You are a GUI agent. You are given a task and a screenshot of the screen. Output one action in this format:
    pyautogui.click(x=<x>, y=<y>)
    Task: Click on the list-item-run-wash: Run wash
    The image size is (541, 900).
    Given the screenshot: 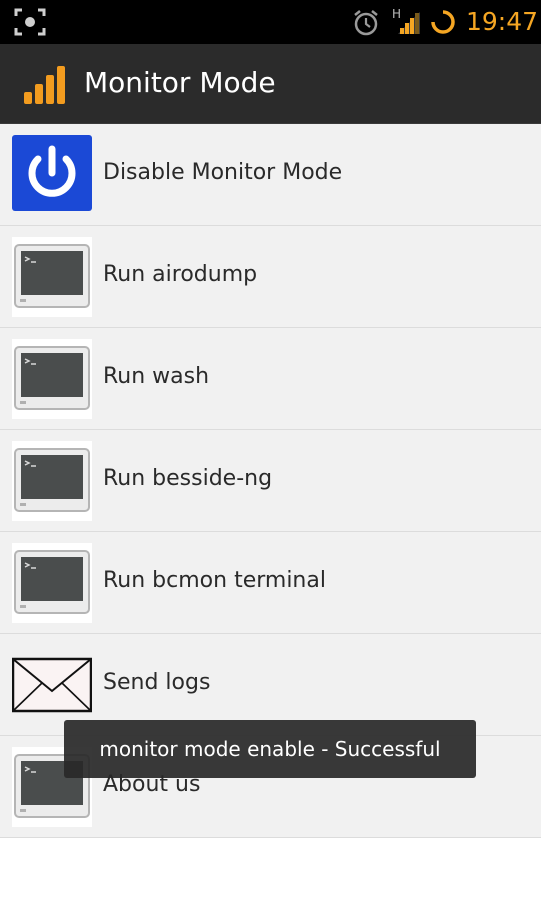 What is the action you would take?
    pyautogui.click(x=270, y=379)
    